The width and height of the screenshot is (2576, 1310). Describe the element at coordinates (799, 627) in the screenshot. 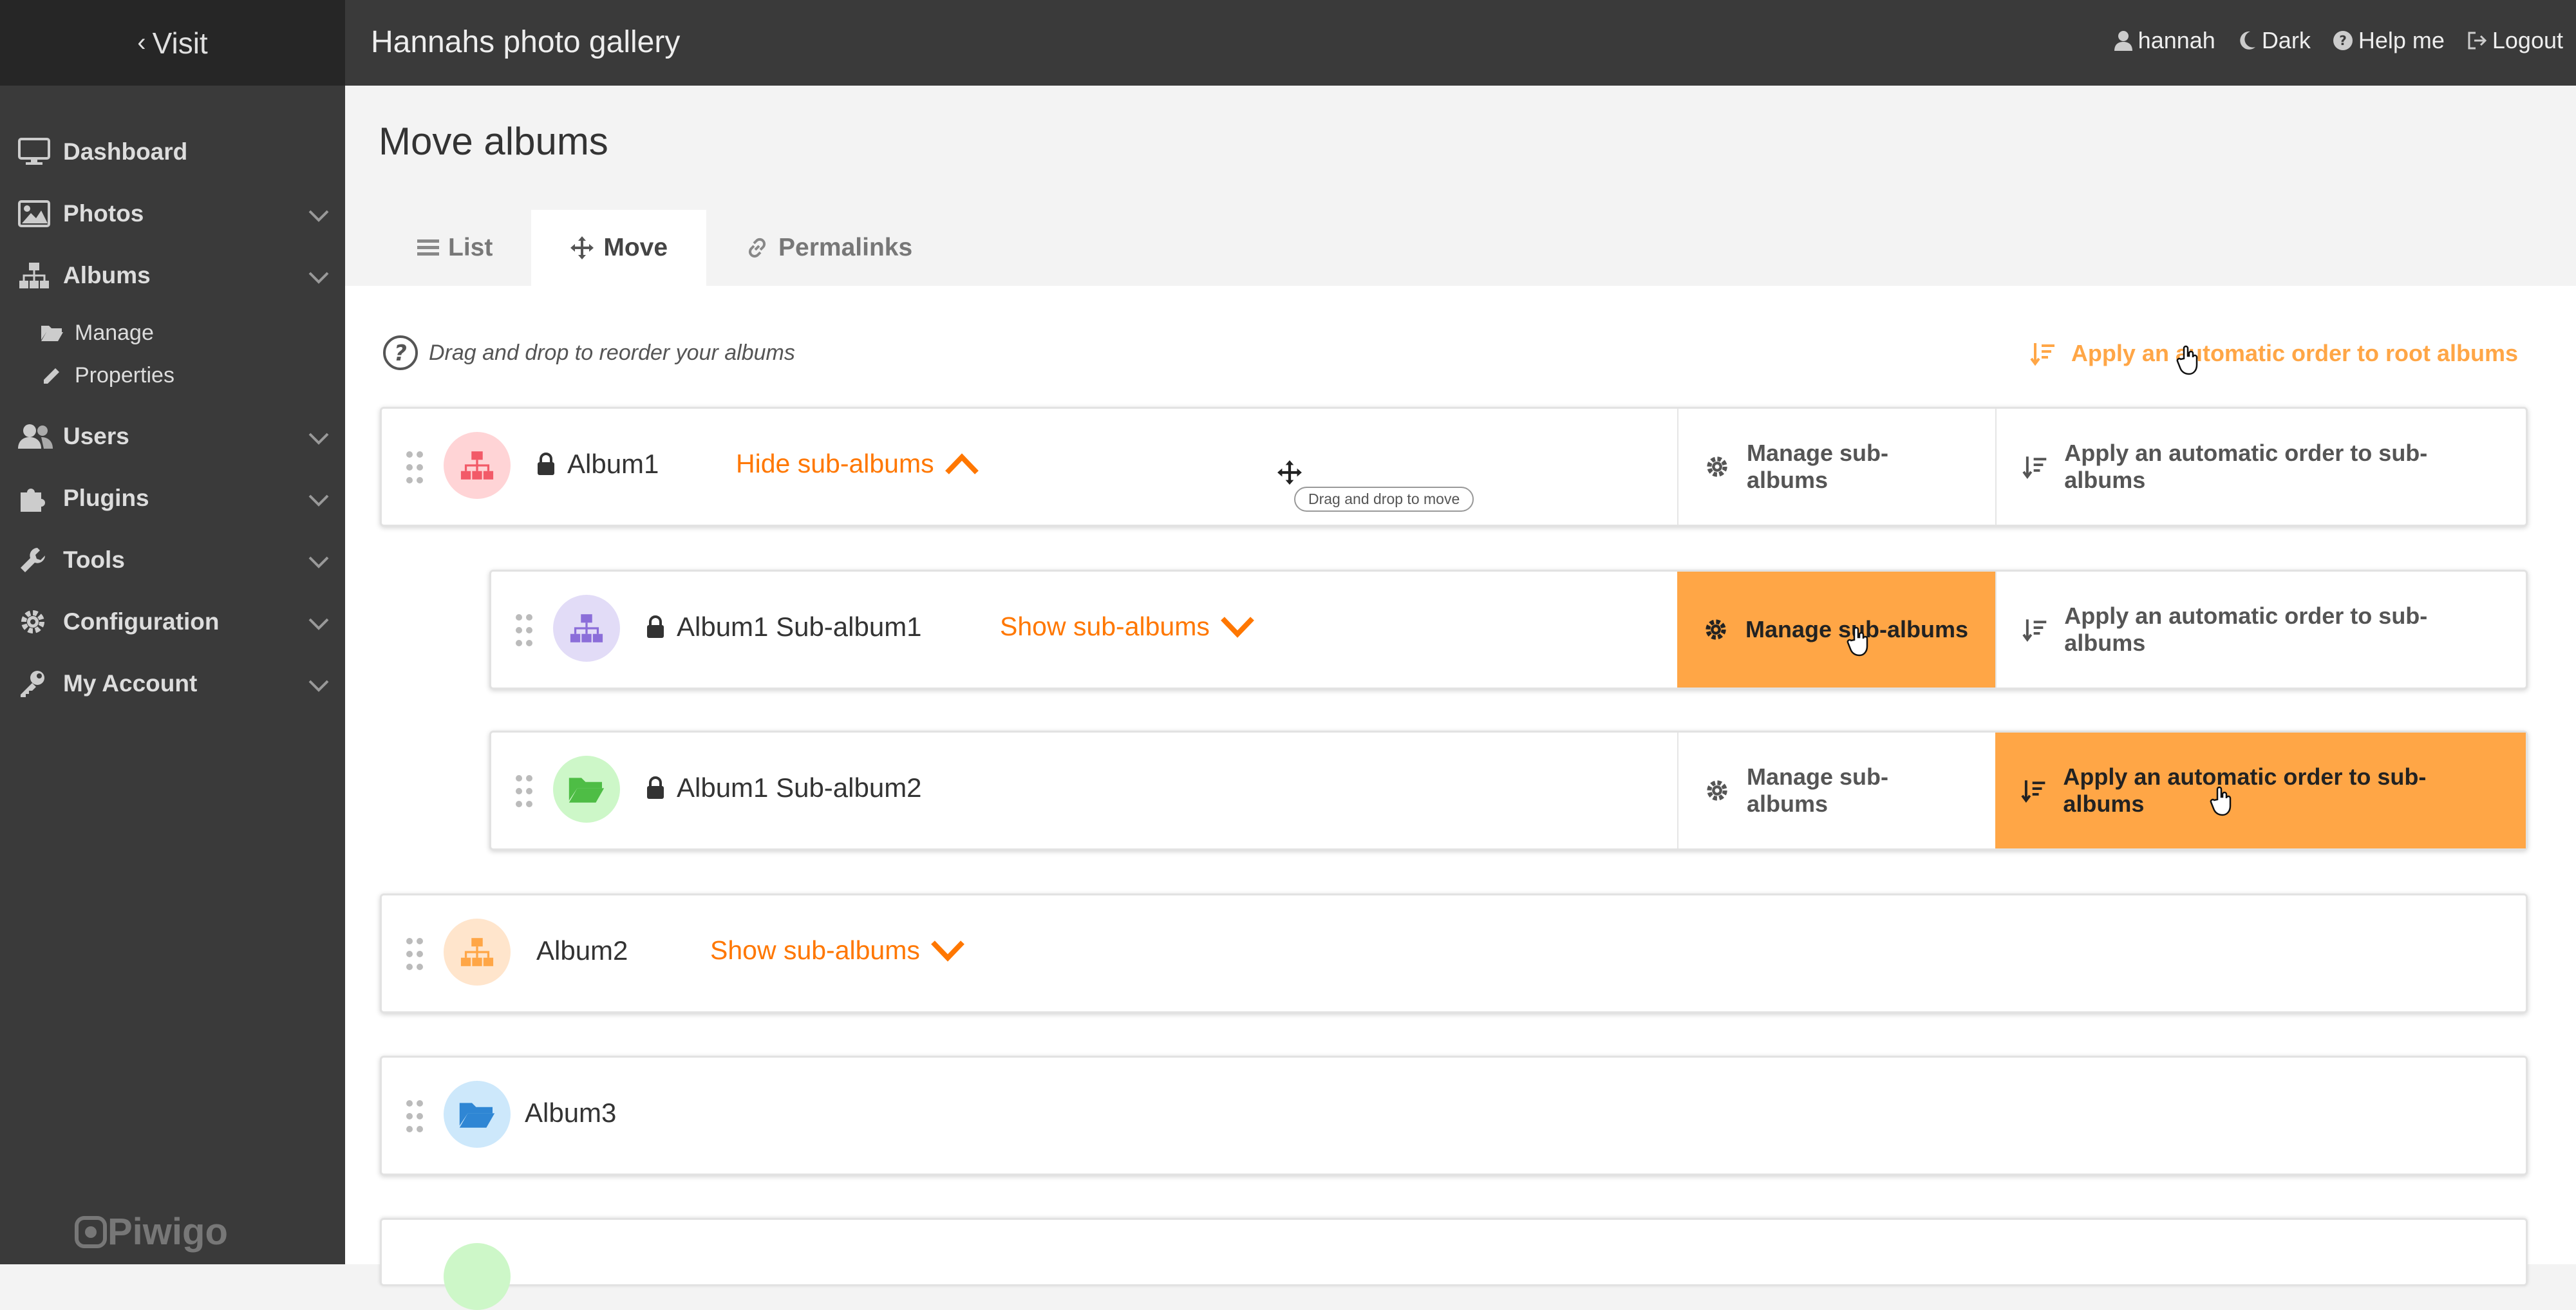

I see `album-name-label: Album1 Sub-album1` at that location.